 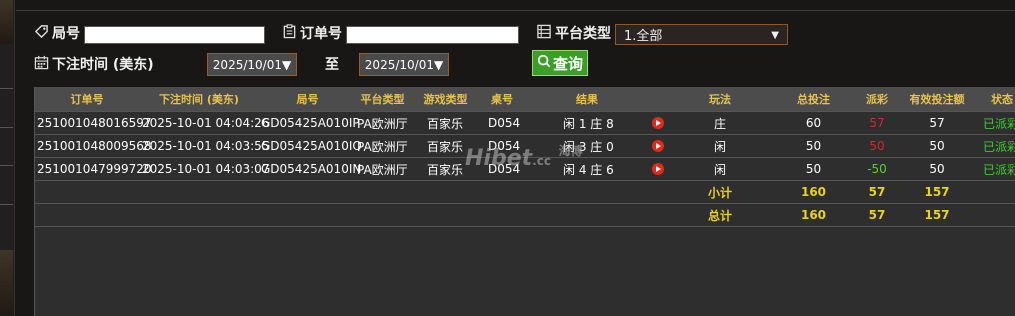 I want to click on cell-bet: 庄, so click(x=719, y=123).